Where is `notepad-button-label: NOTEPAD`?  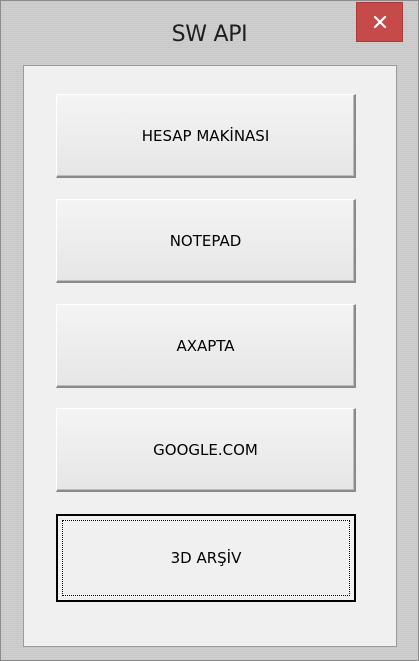 notepad-button-label: NOTEPAD is located at coordinates (205, 240).